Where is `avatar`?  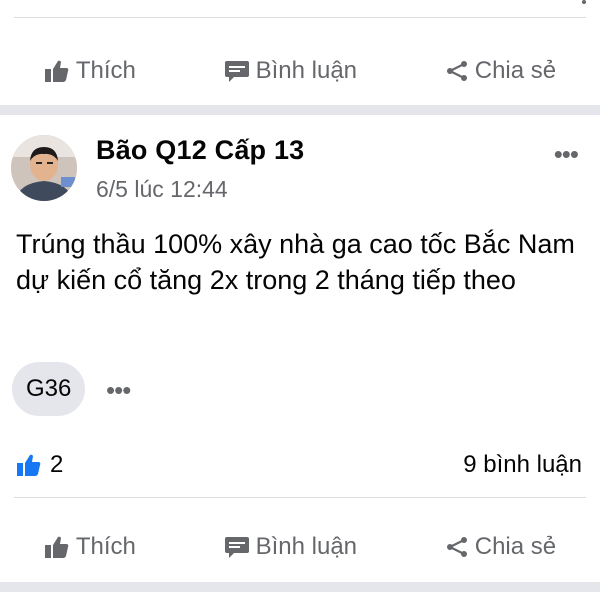 avatar is located at coordinates (44, 168).